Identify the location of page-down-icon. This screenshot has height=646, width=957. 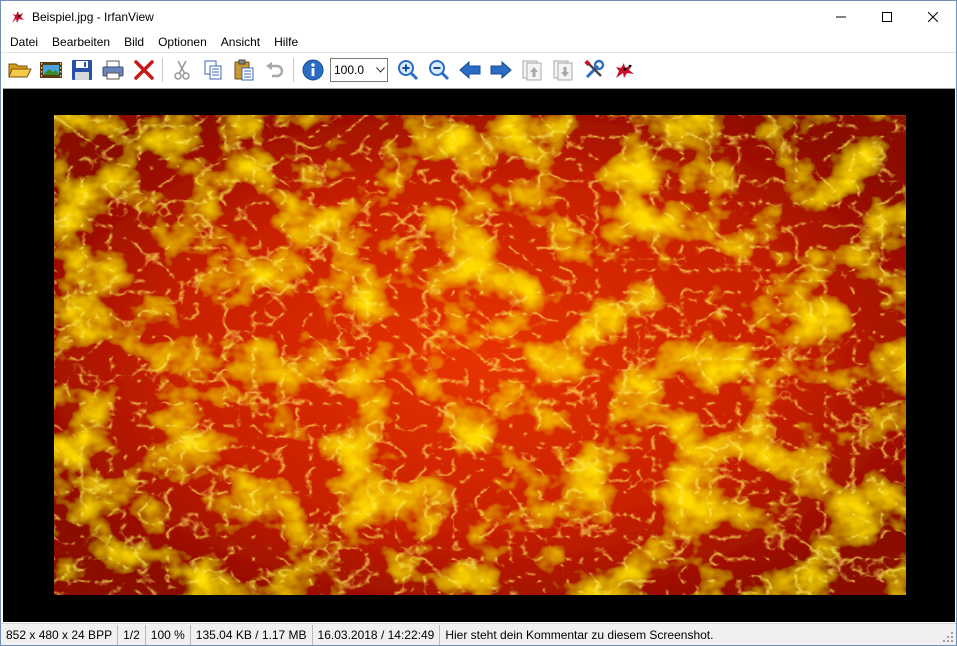
(562, 70).